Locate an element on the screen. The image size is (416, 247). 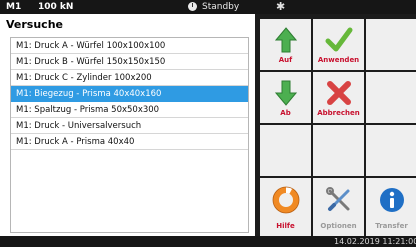
status-bar: M1 100 kN Standby ✱ is located at coordinates (208, 7).